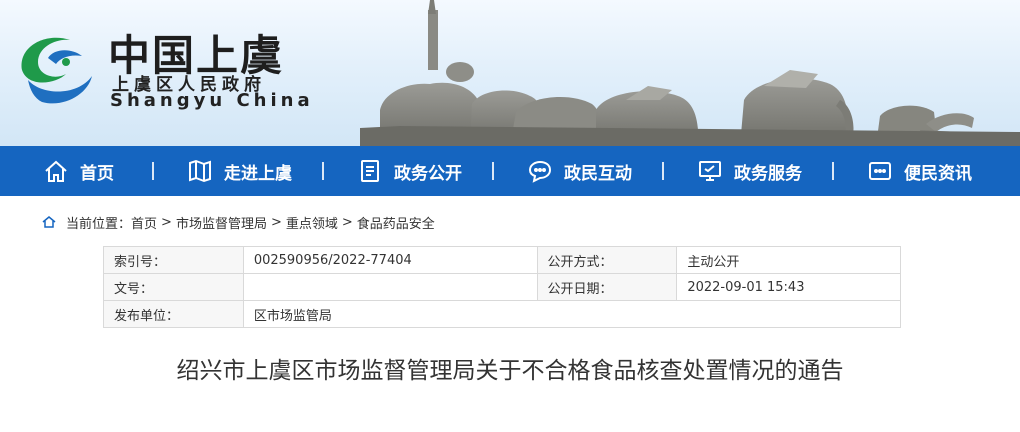 This screenshot has height=432, width=1020. Describe the element at coordinates (370, 171) in the screenshot. I see `document-icon` at that location.